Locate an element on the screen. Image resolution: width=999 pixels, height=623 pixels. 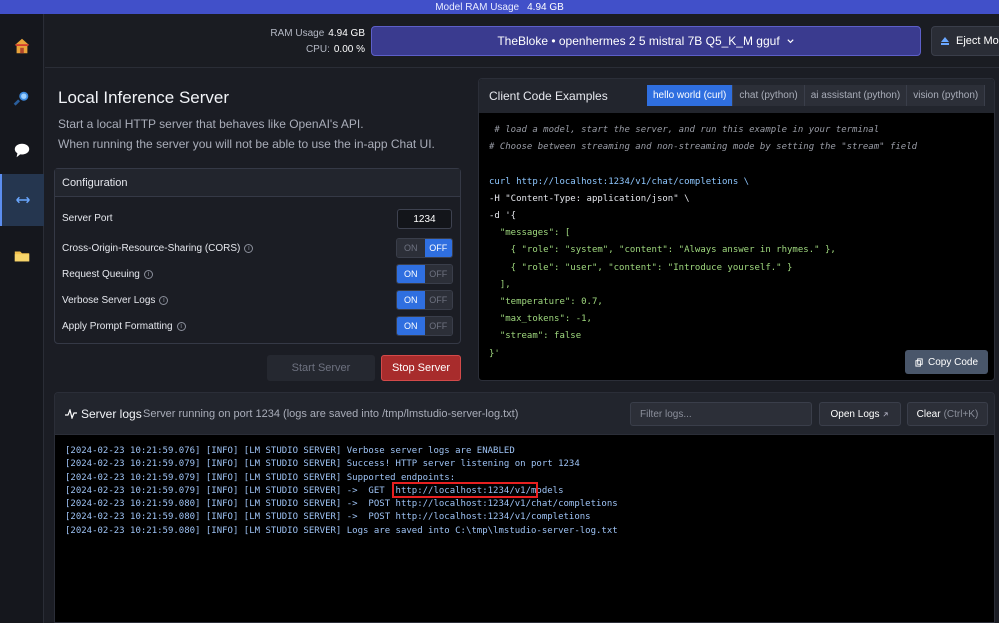
sidebar-item-search is located at coordinates (22, 98).